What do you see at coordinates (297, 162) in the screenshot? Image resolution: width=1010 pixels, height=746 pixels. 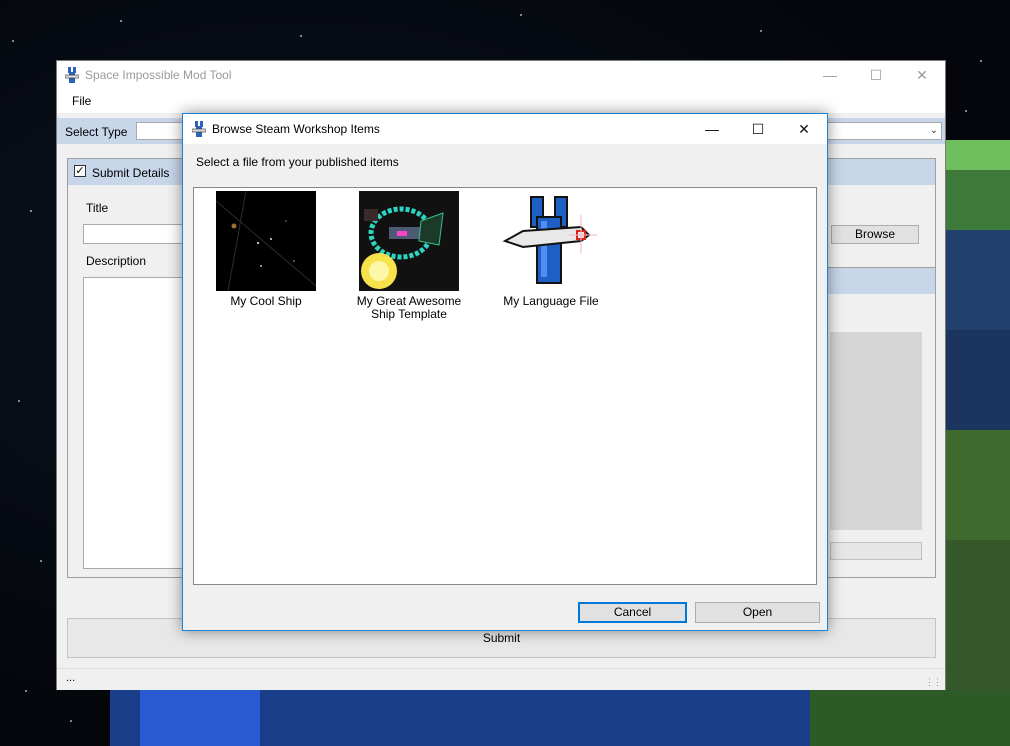 I see `dialog-prompt: Select a file from your published items` at bounding box center [297, 162].